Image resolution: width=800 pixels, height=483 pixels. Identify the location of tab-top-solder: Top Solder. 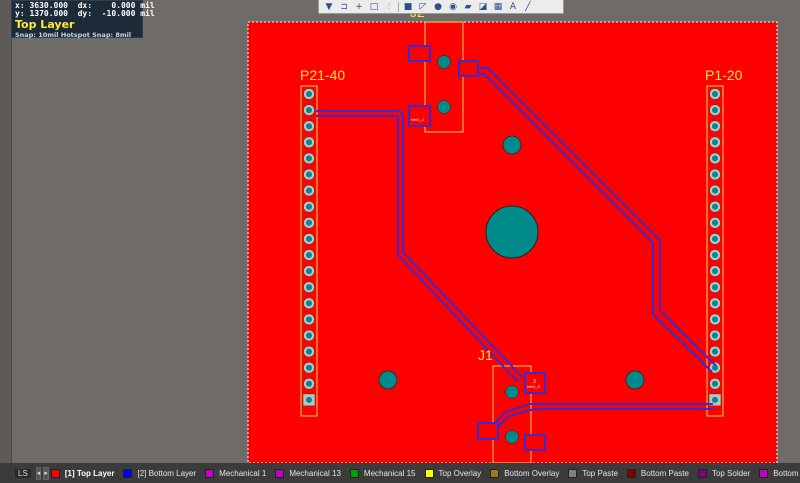
(724, 473).